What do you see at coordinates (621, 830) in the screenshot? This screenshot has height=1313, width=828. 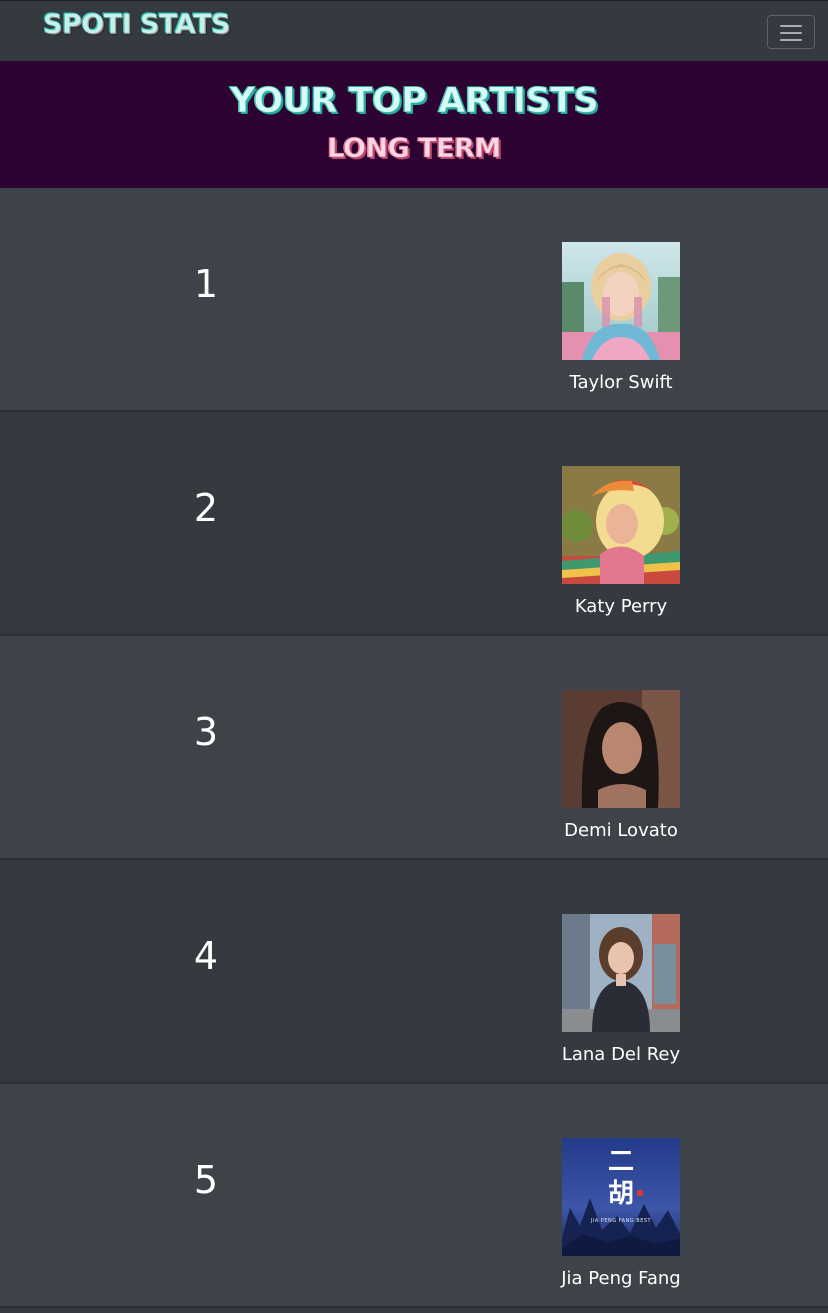 I see `artist-name: Demi Lovato` at bounding box center [621, 830].